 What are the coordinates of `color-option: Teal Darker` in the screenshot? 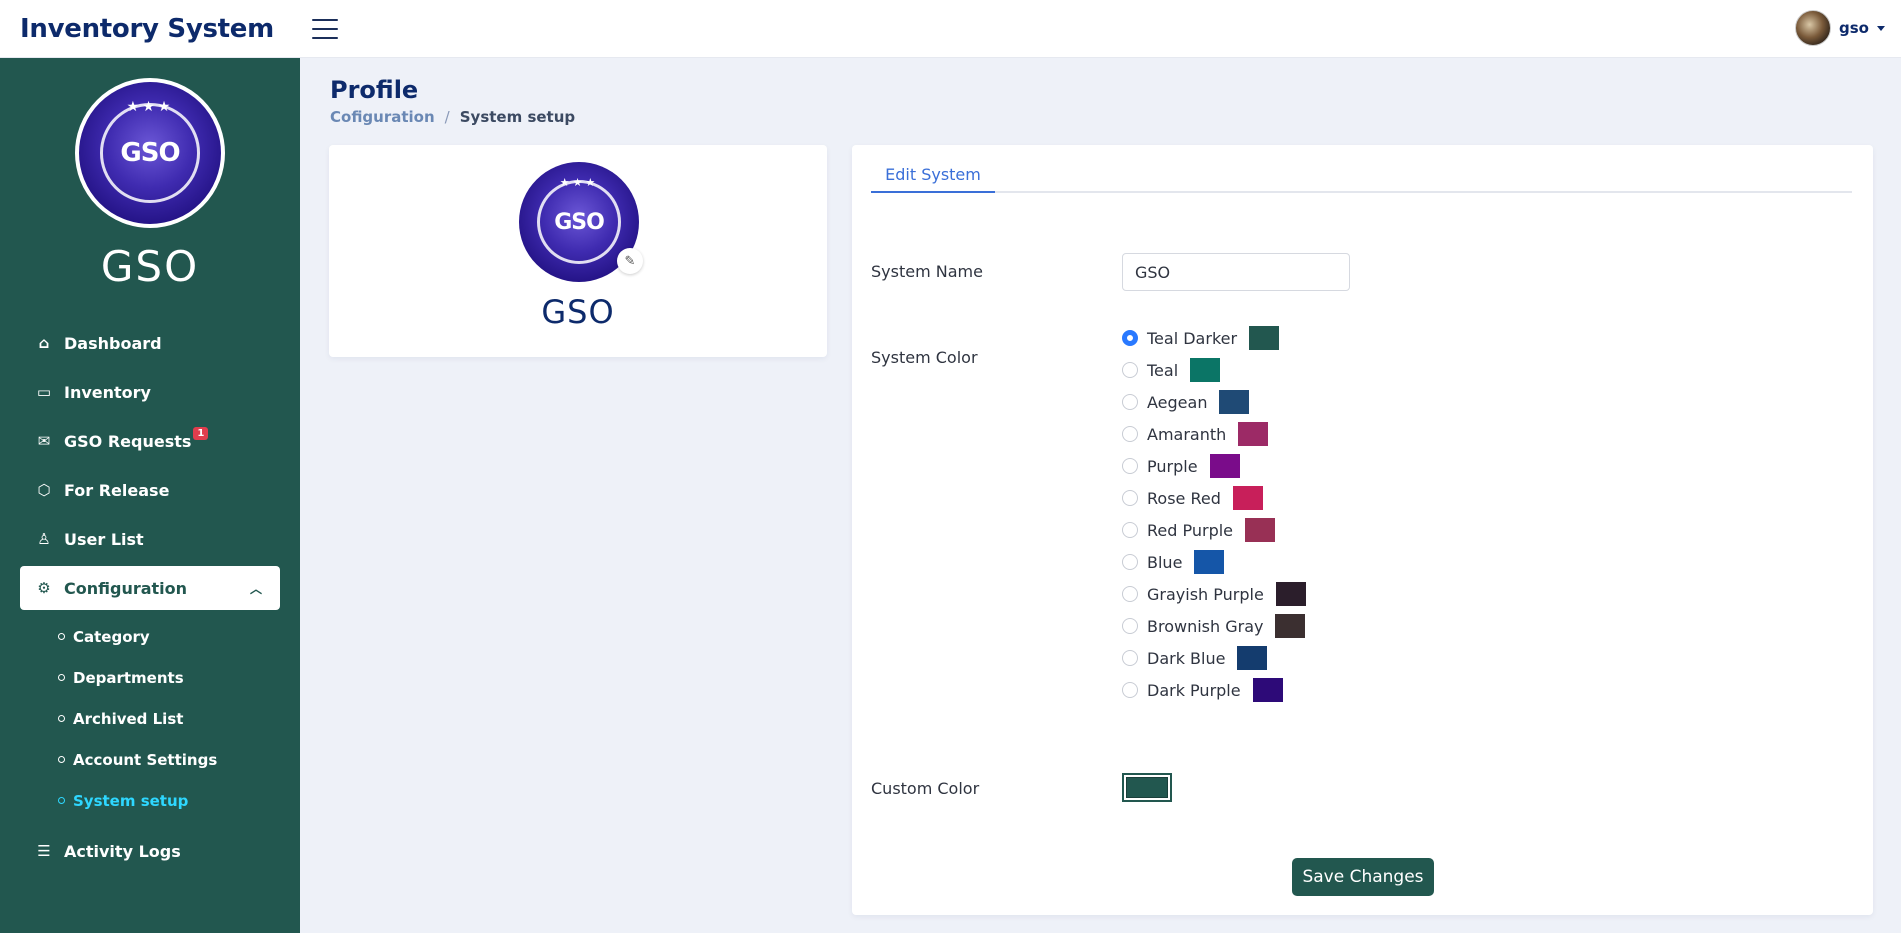 It's located at (1214, 338).